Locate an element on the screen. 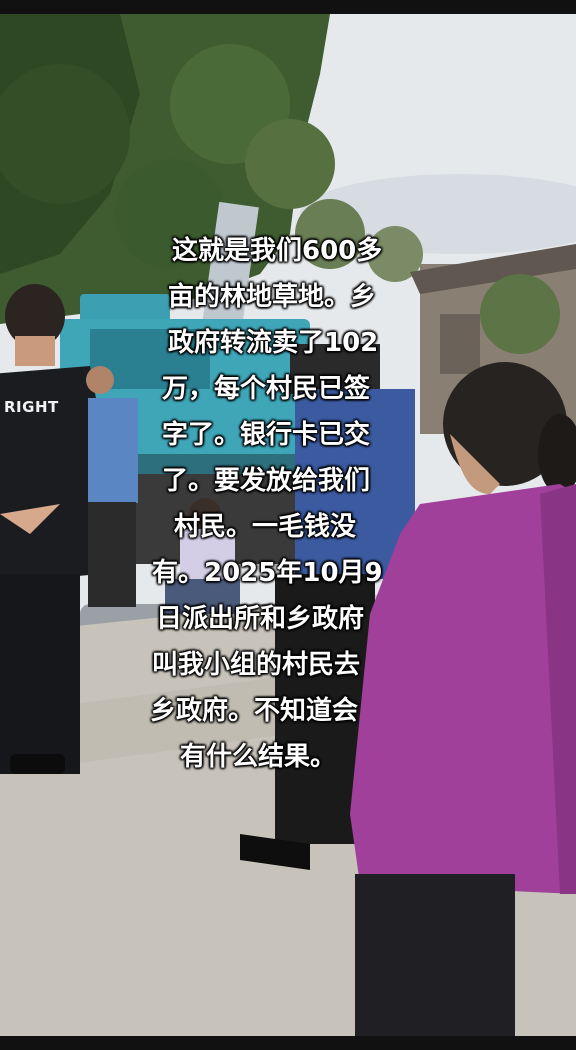  top-black-bar is located at coordinates (288, 7).